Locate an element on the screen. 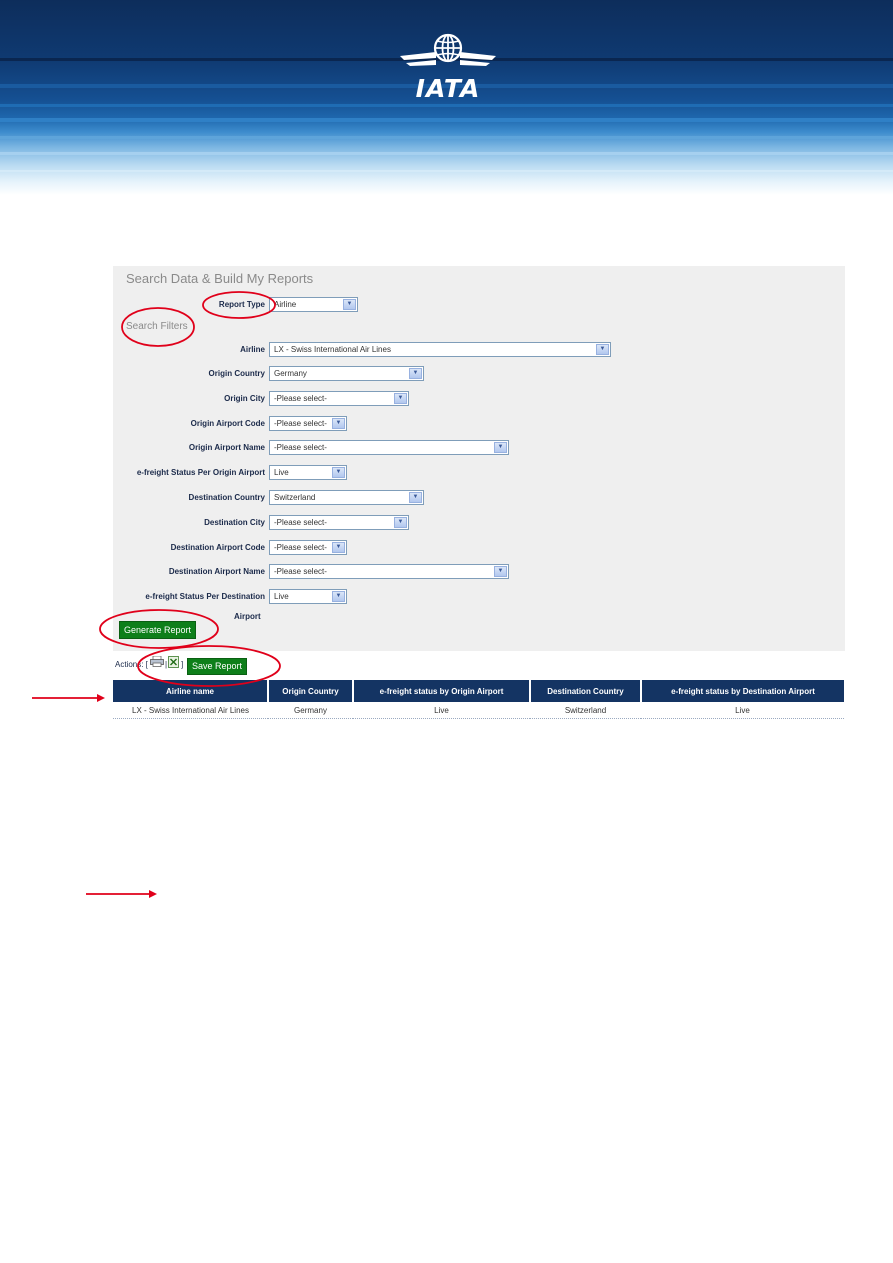  select-value: LX - Swiss International Air Lines is located at coordinates (332, 349).